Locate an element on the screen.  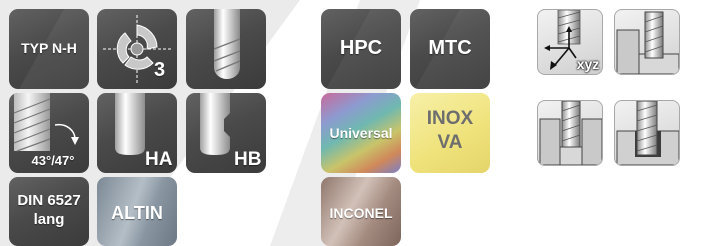
altin-tile: ALTIN is located at coordinates (137, 211).